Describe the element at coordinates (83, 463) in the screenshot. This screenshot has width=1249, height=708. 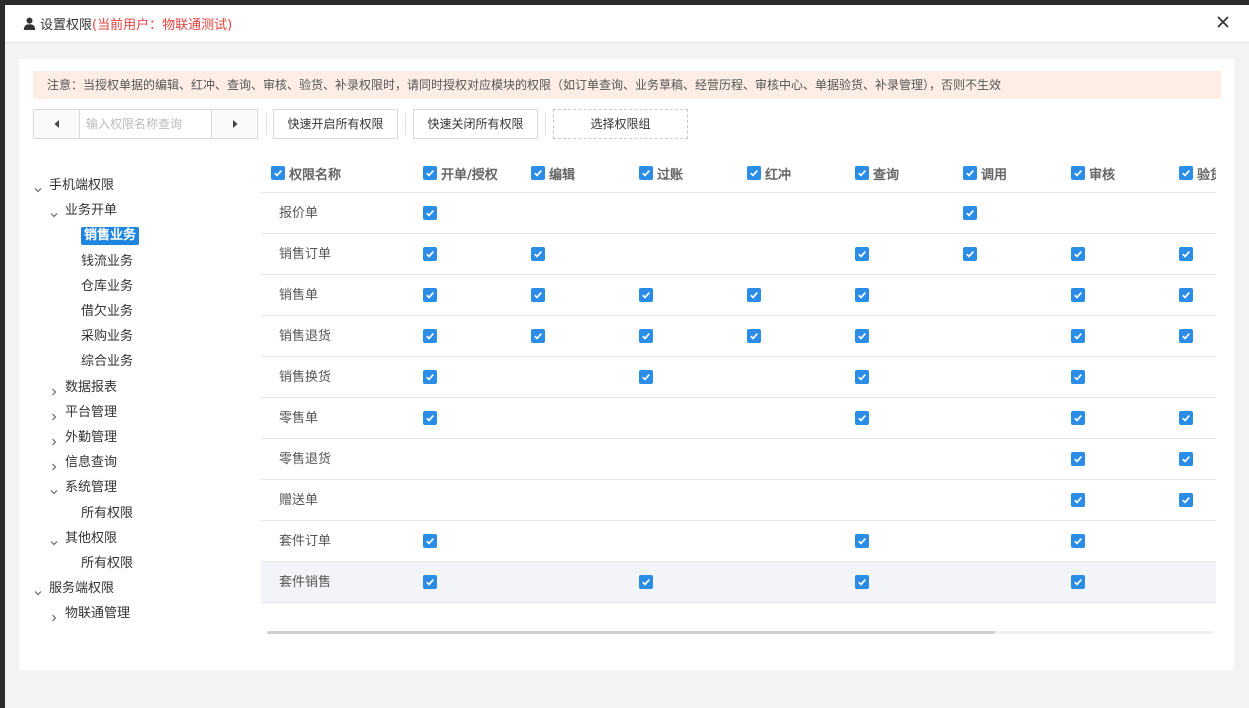
I see `tree-node: 信息查询` at that location.